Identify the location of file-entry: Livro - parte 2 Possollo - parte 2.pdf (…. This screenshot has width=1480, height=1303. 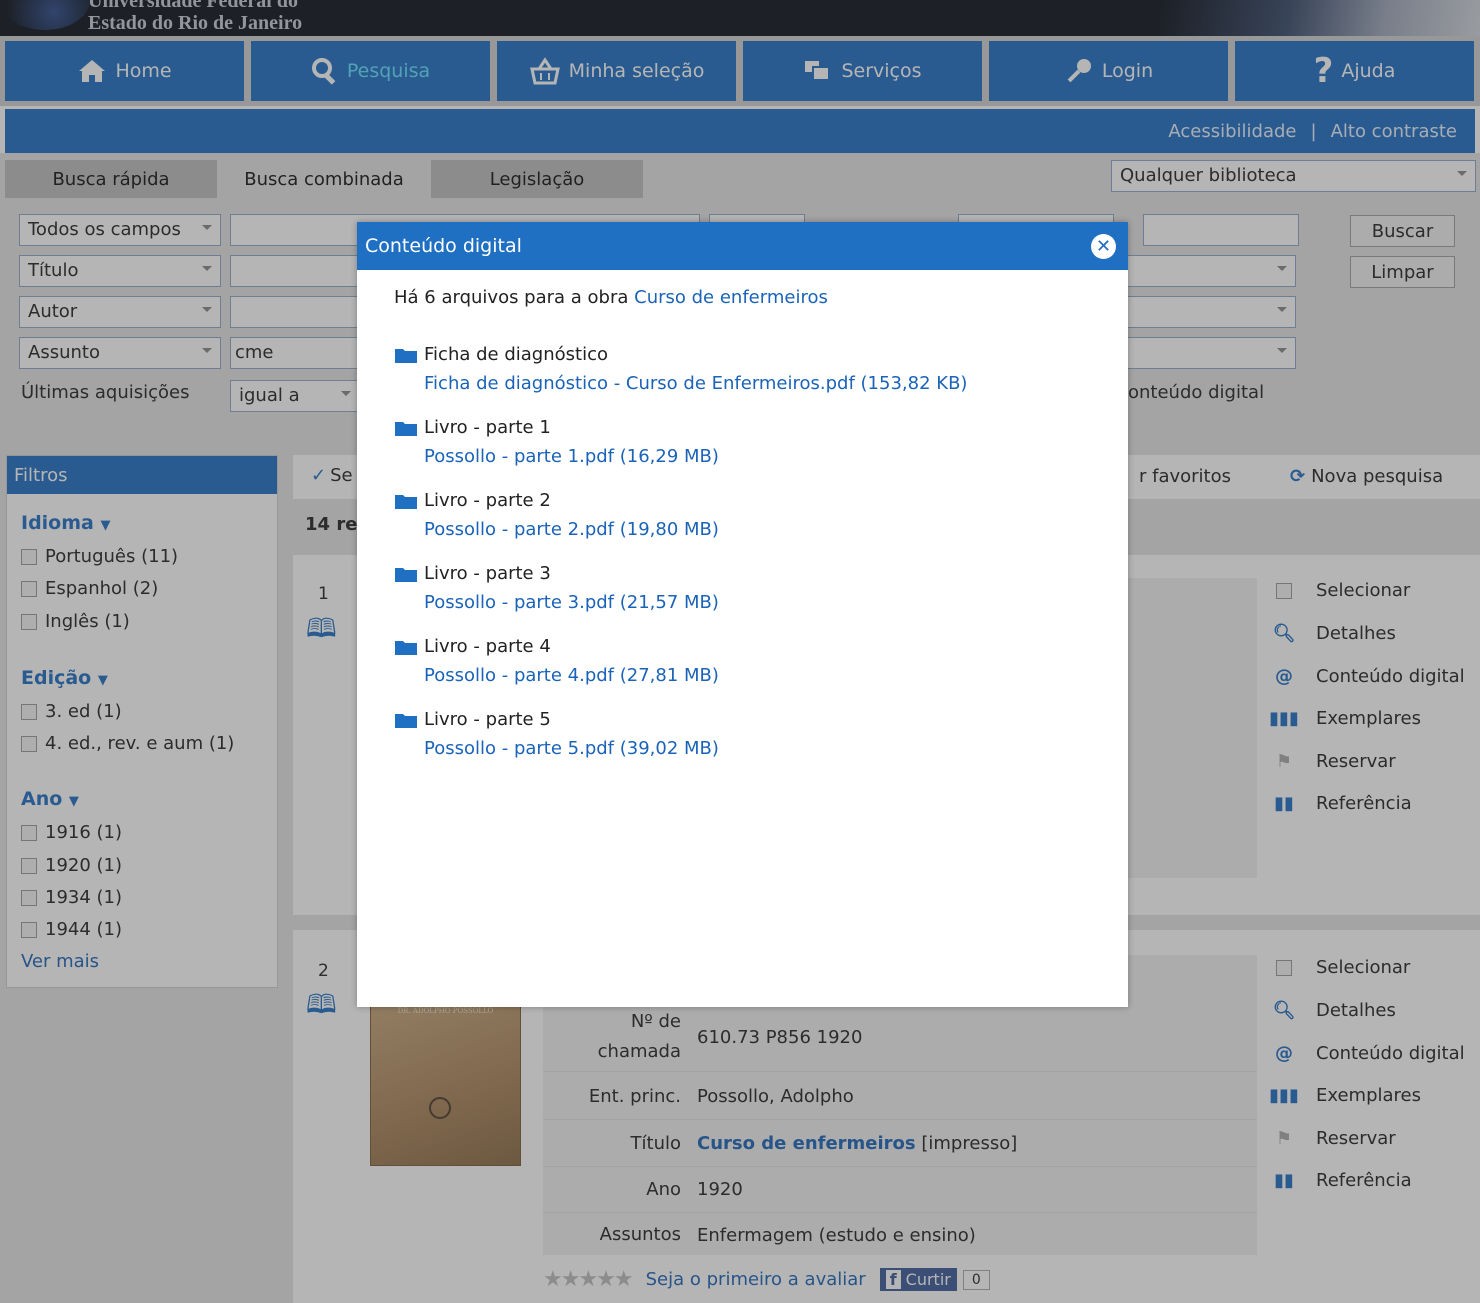
(556, 515).